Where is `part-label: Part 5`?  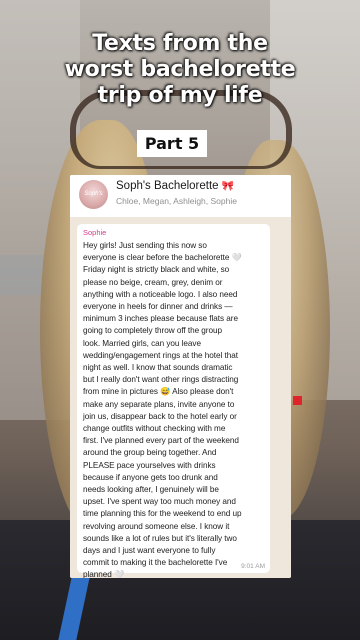 part-label: Part 5 is located at coordinates (172, 143).